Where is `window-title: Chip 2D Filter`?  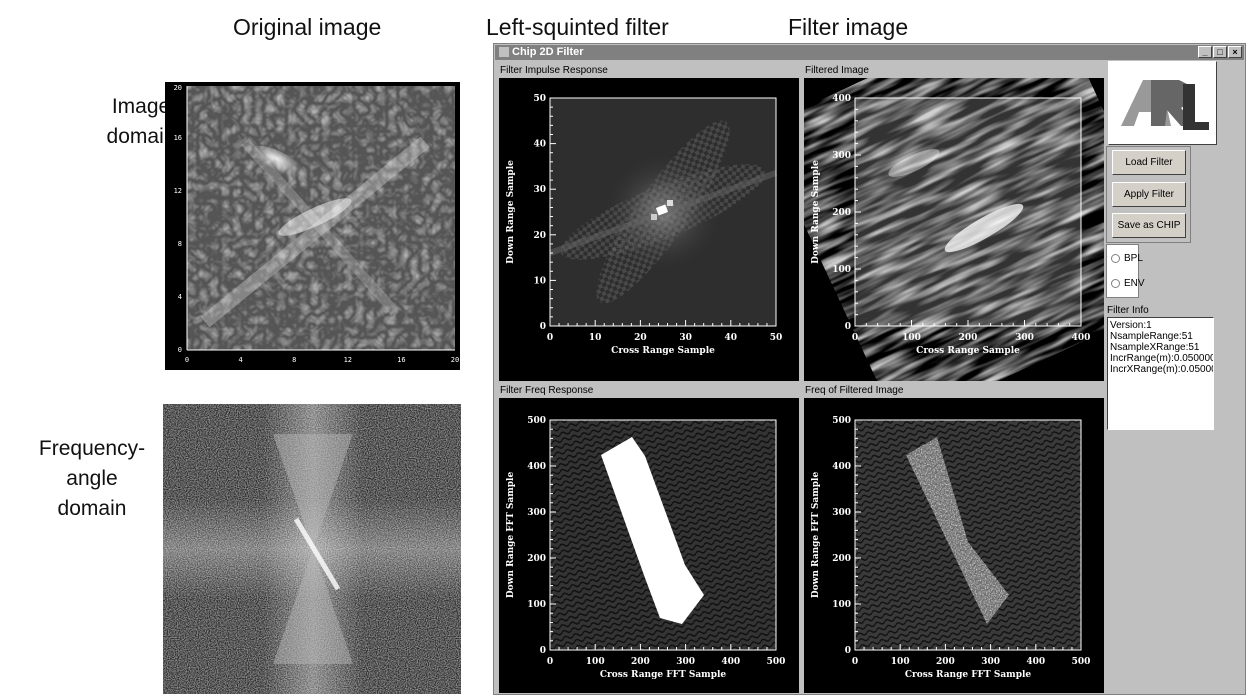 window-title: Chip 2D Filter is located at coordinates (548, 52).